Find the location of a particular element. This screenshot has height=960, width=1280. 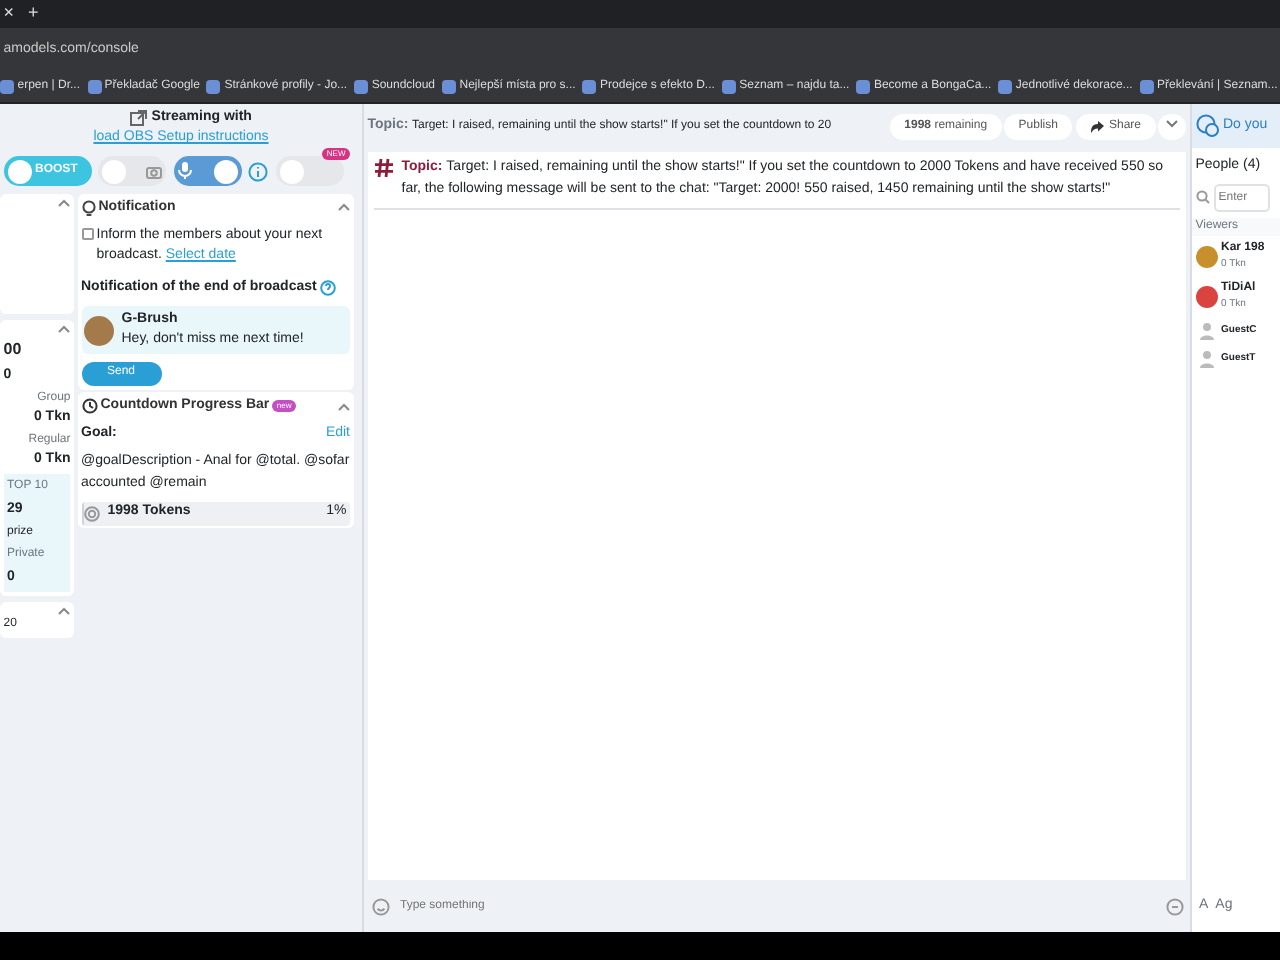

bulb-icon is located at coordinates (88, 207).